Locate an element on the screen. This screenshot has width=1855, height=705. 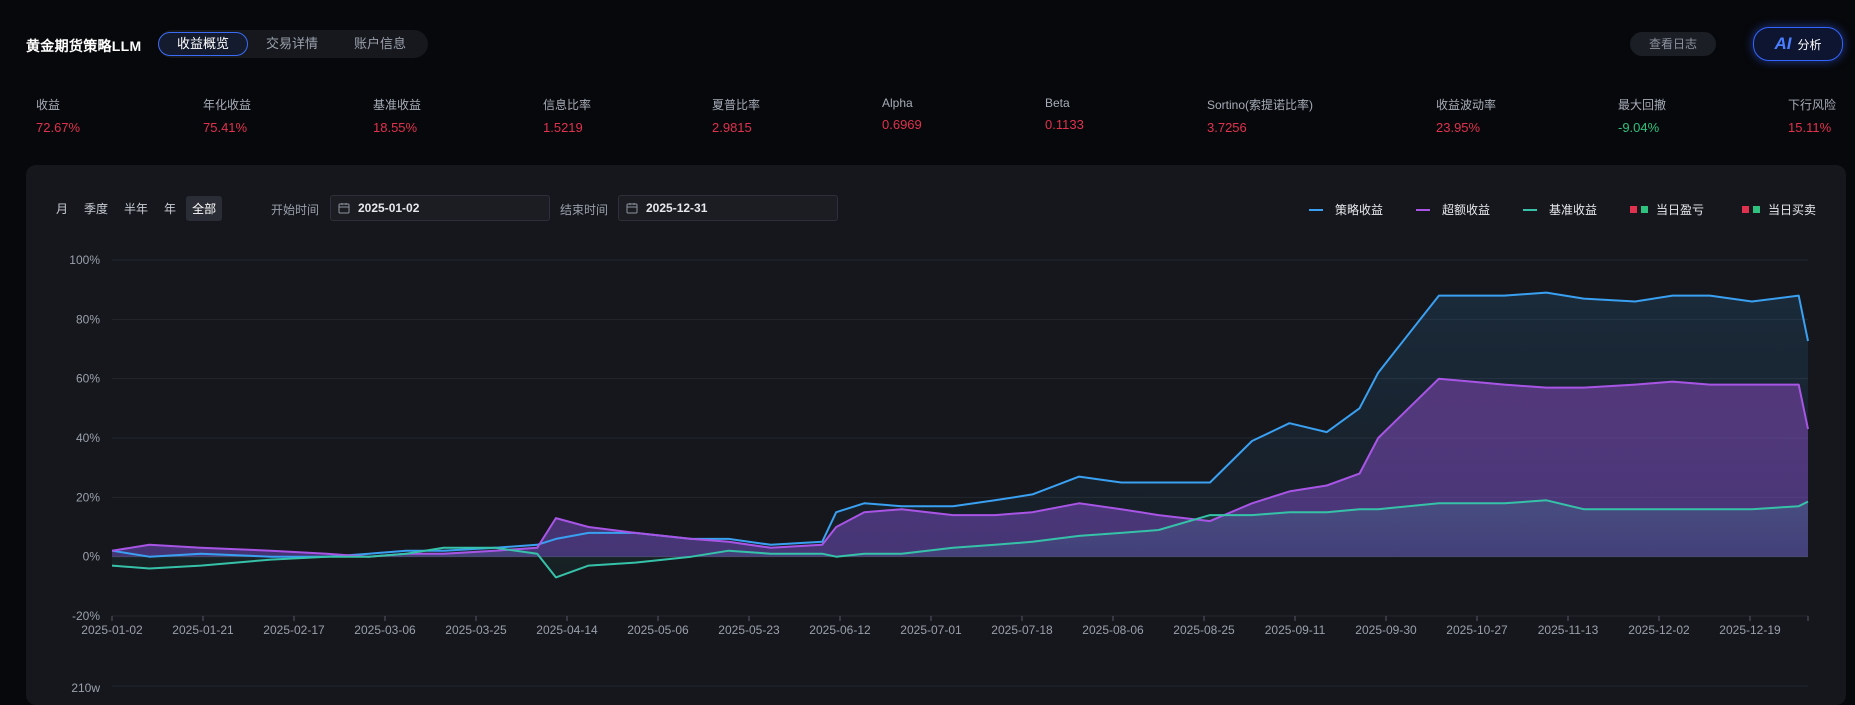
x-tick-label: 2025-02-17 is located at coordinates (294, 630).